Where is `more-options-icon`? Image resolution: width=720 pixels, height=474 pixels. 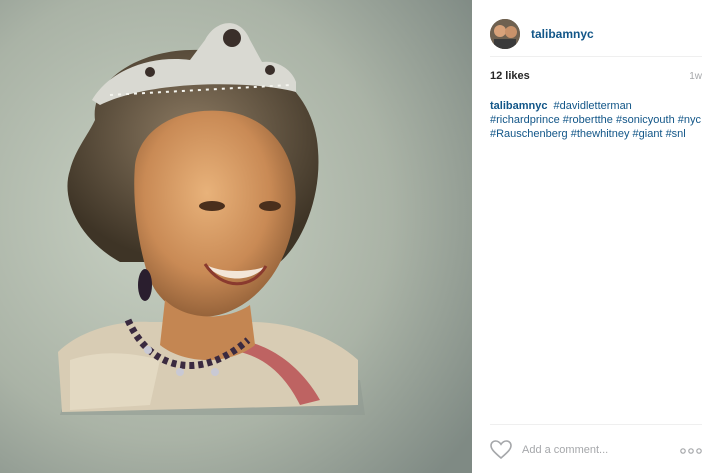
more-options-icon is located at coordinates (691, 448).